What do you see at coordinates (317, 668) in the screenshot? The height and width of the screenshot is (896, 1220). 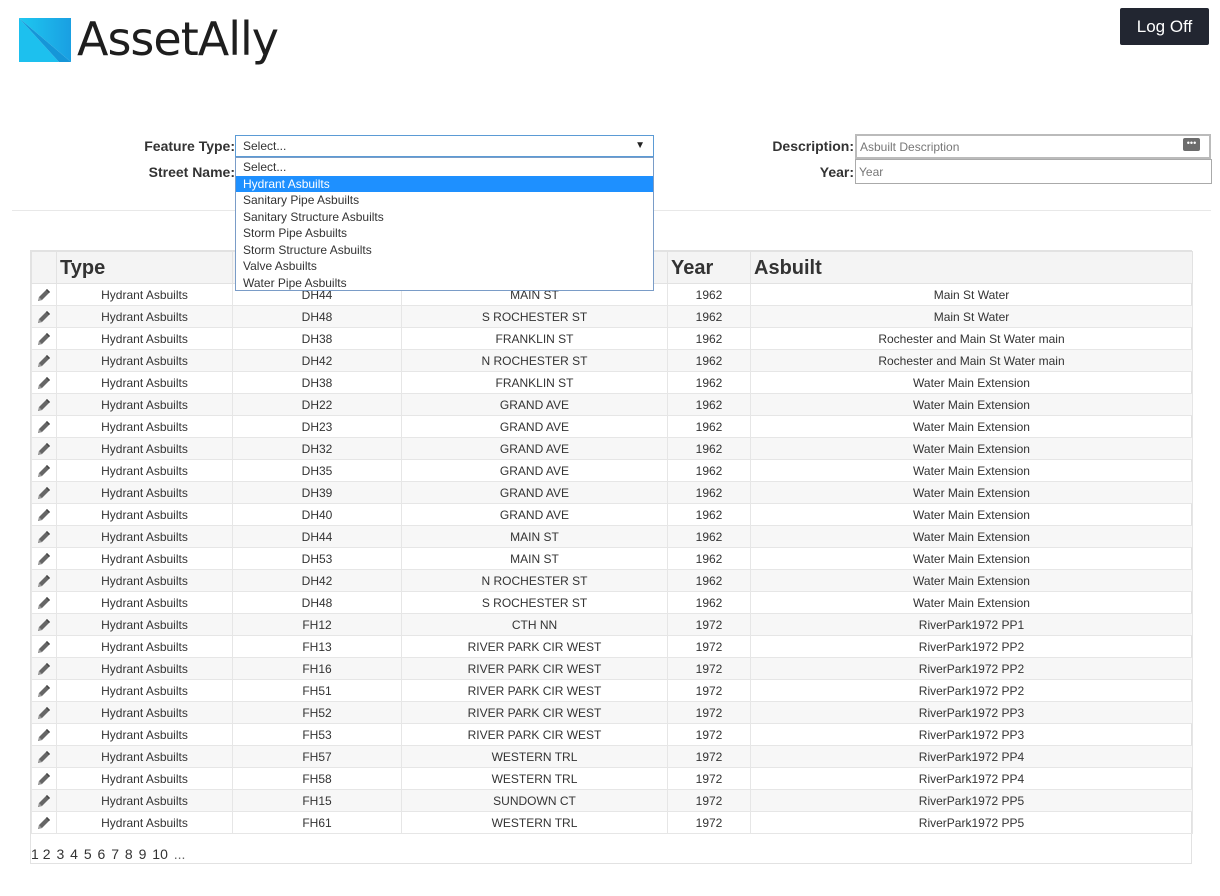 I see `cell-asset-id: FH16` at bounding box center [317, 668].